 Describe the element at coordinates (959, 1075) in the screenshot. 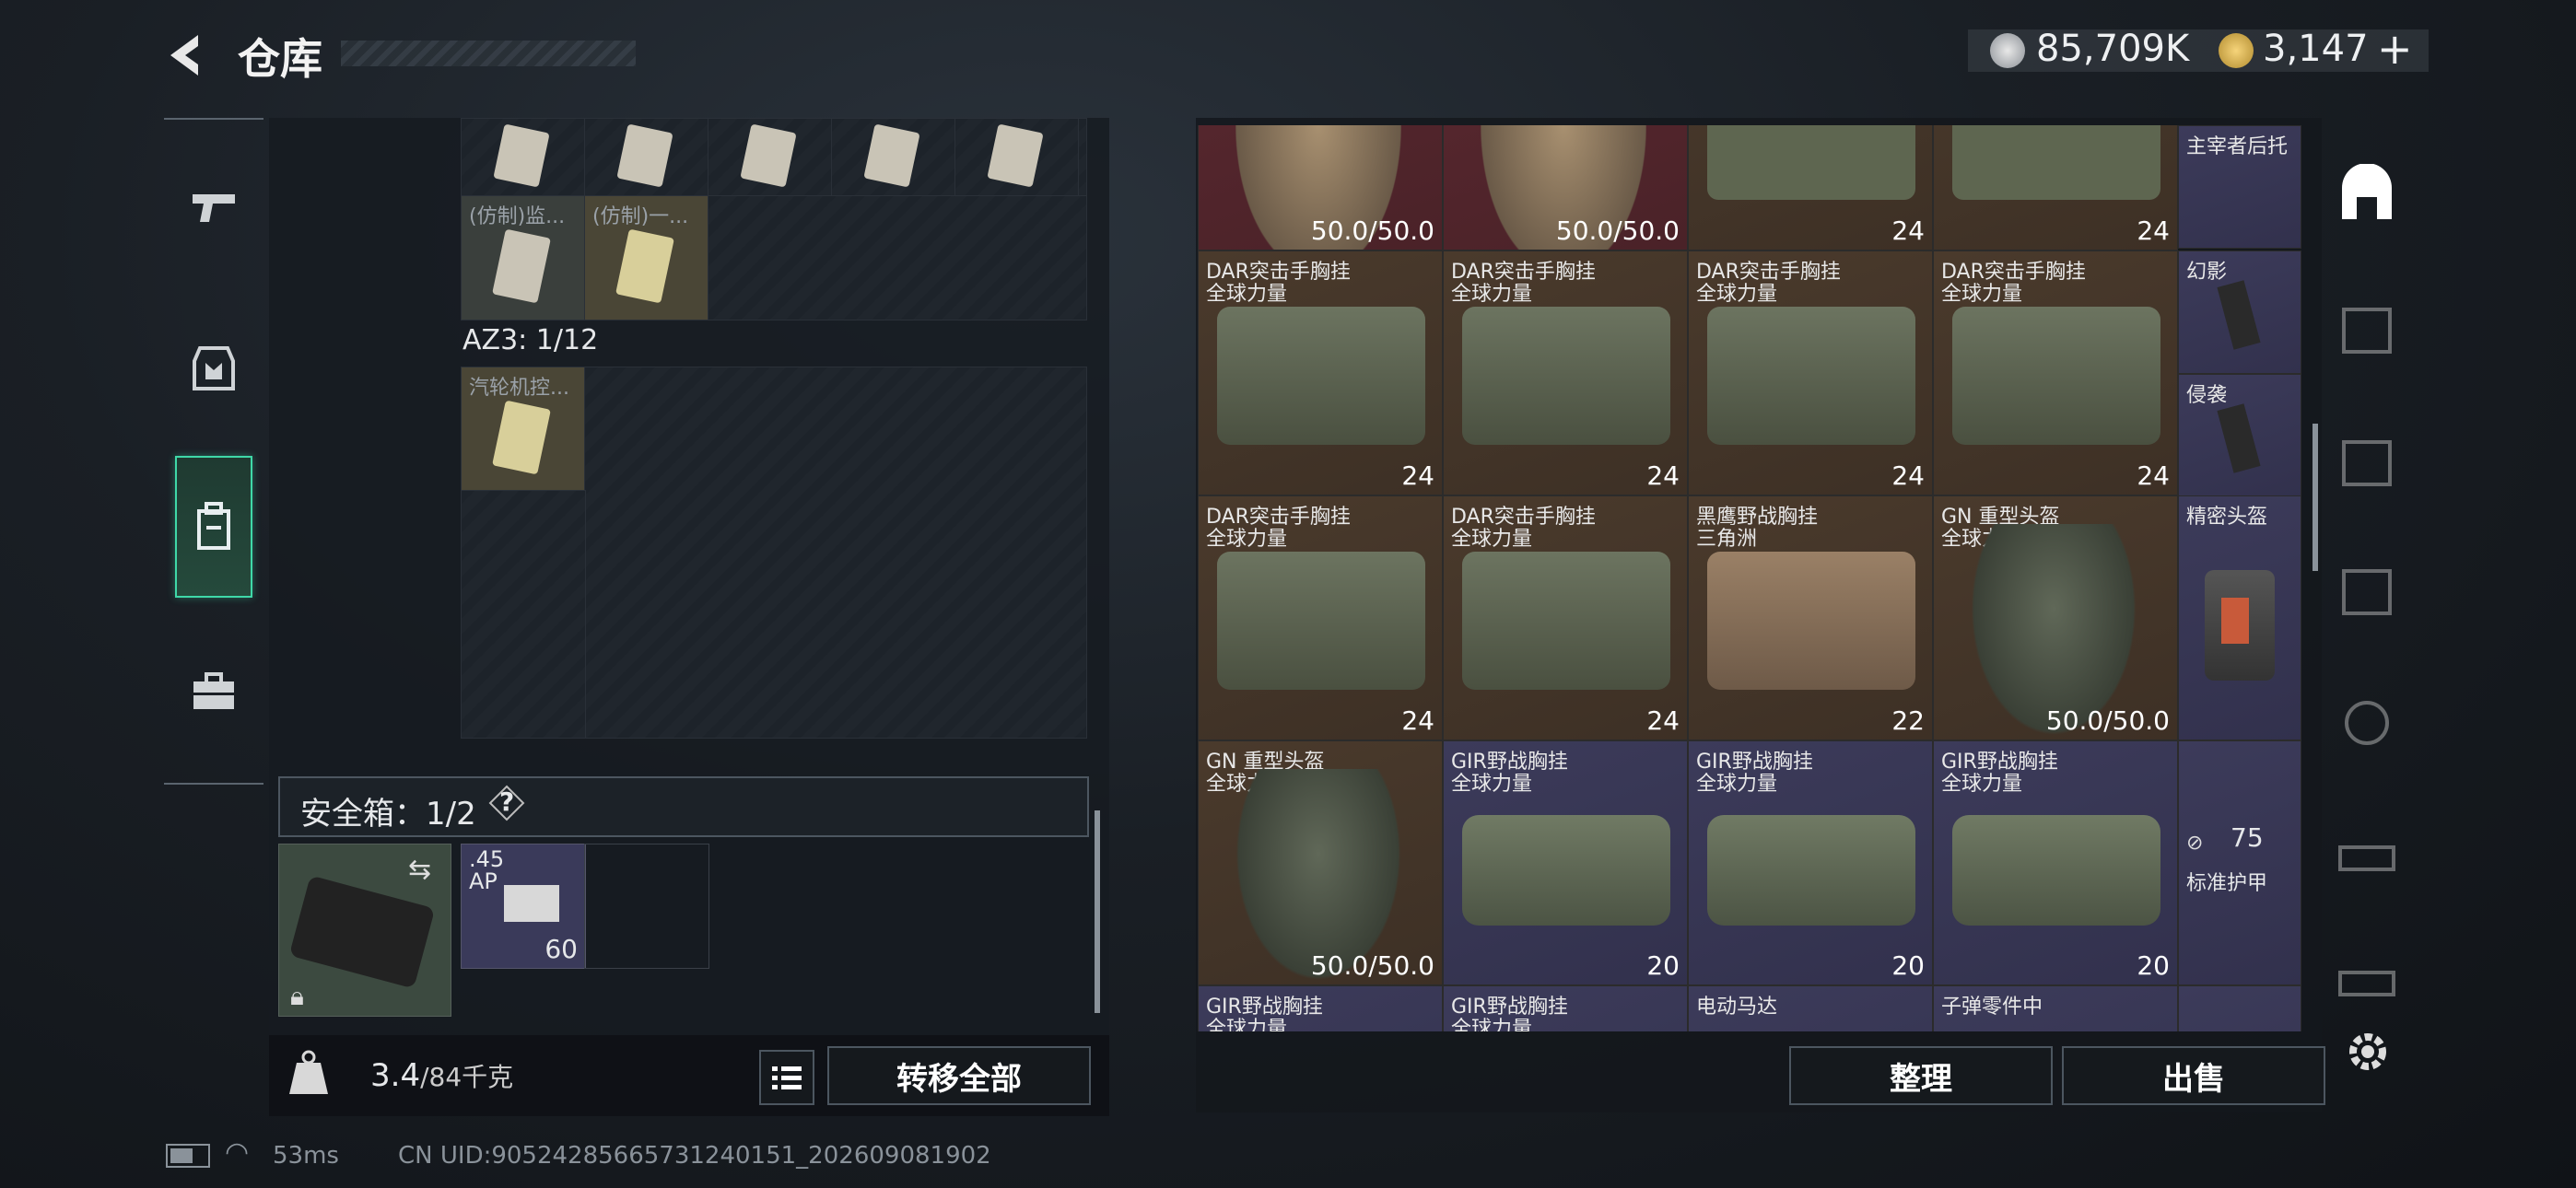

I see `transfer-all-button: 转移全部` at that location.